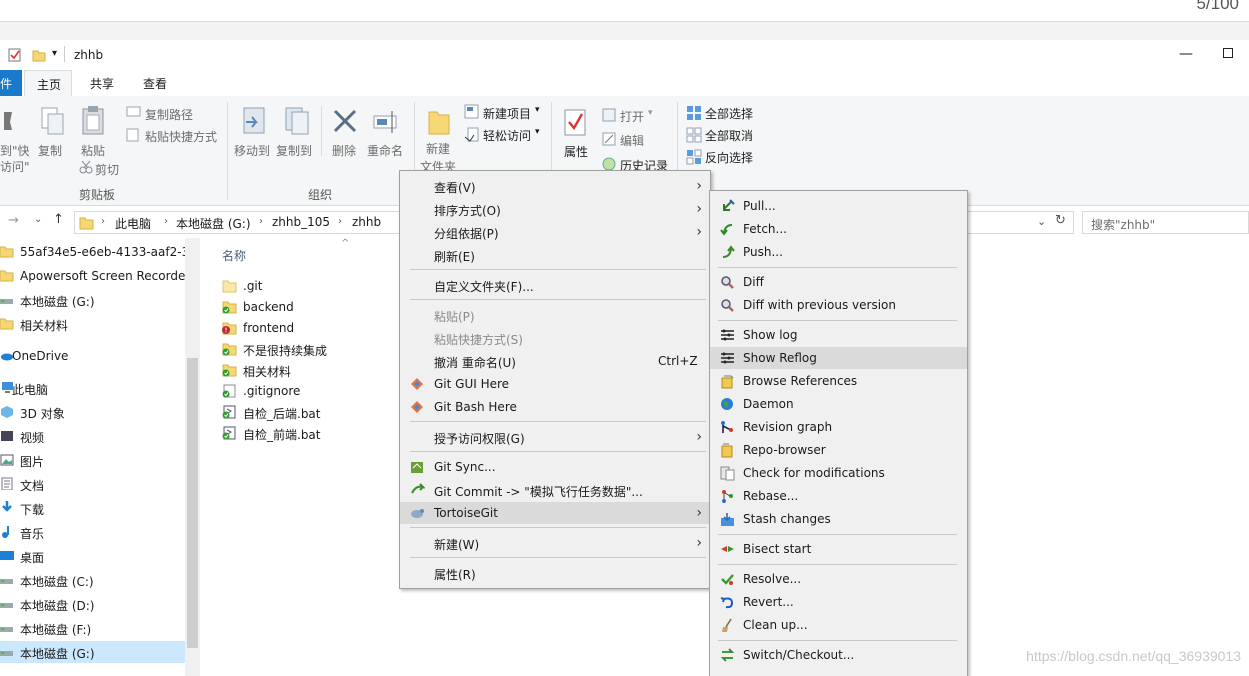 The height and width of the screenshot is (676, 1249). Describe the element at coordinates (192, 503) in the screenshot. I see `nav-scroll-thumb` at that location.